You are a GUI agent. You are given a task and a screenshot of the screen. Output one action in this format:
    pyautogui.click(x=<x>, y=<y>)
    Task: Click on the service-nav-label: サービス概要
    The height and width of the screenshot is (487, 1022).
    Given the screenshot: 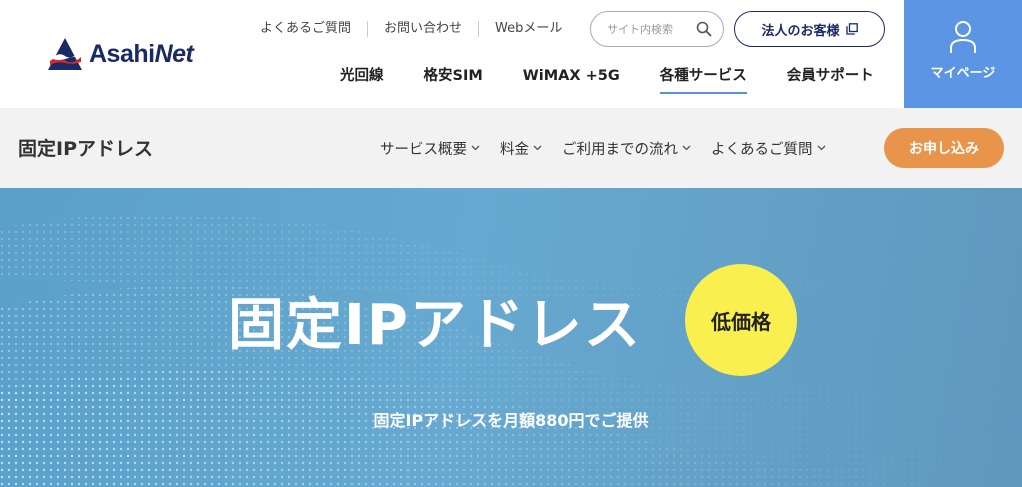 What is the action you would take?
    pyautogui.click(x=423, y=149)
    